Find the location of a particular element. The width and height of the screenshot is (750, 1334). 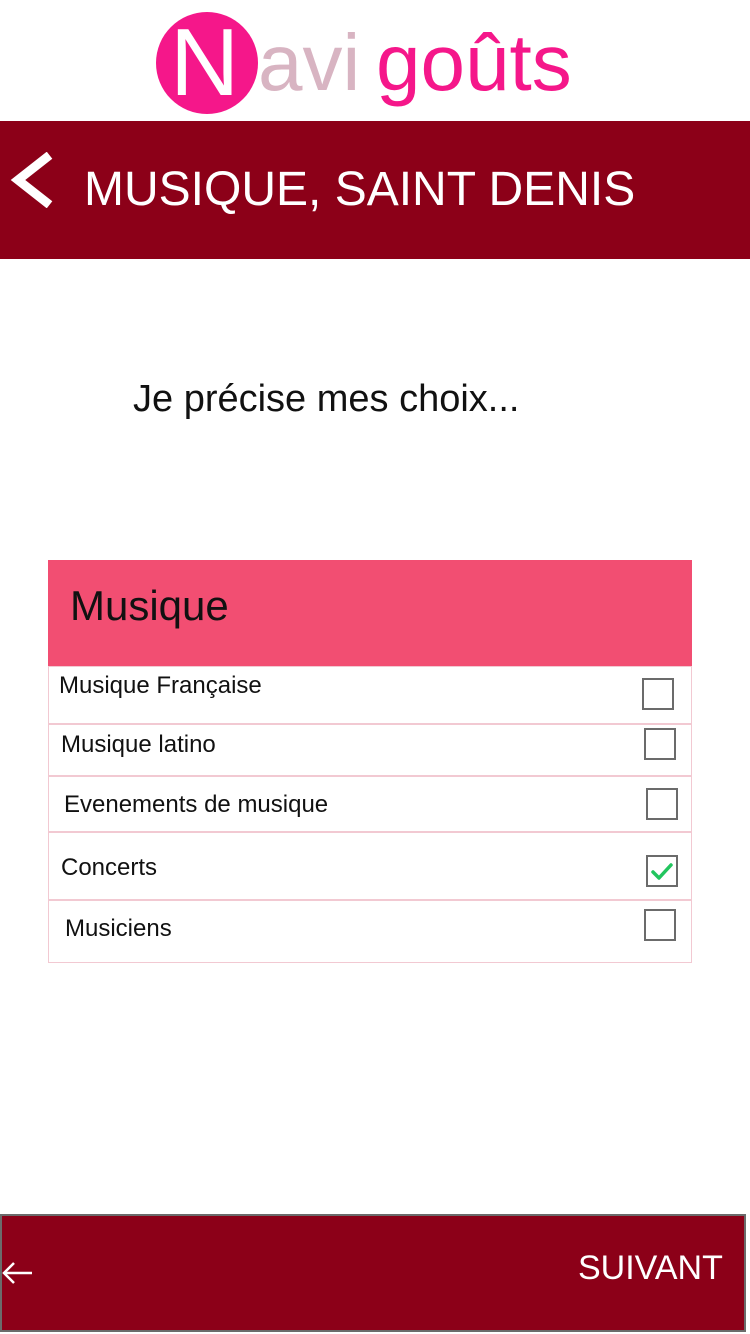

logo-text-gouts: goûts is located at coordinates (474, 62).